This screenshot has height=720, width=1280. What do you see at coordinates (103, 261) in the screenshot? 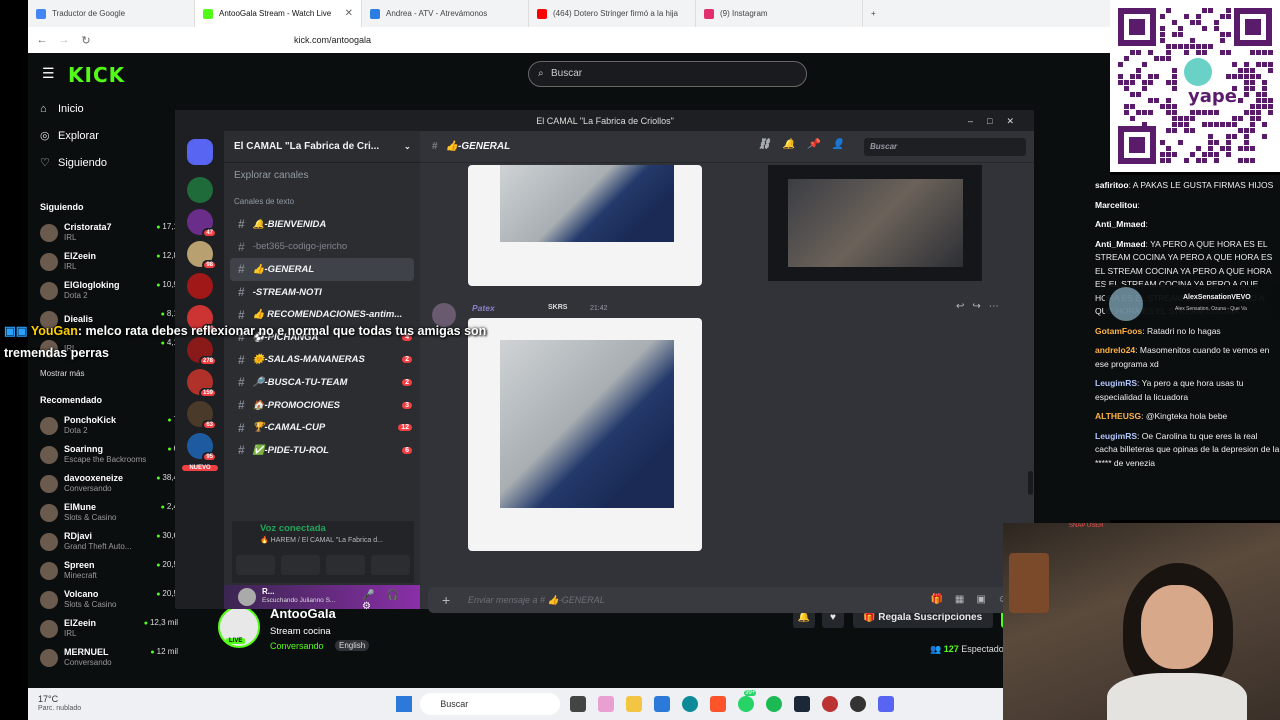
I see `sidebar-channel: ElZeeinIRL12,8` at bounding box center [103, 261].